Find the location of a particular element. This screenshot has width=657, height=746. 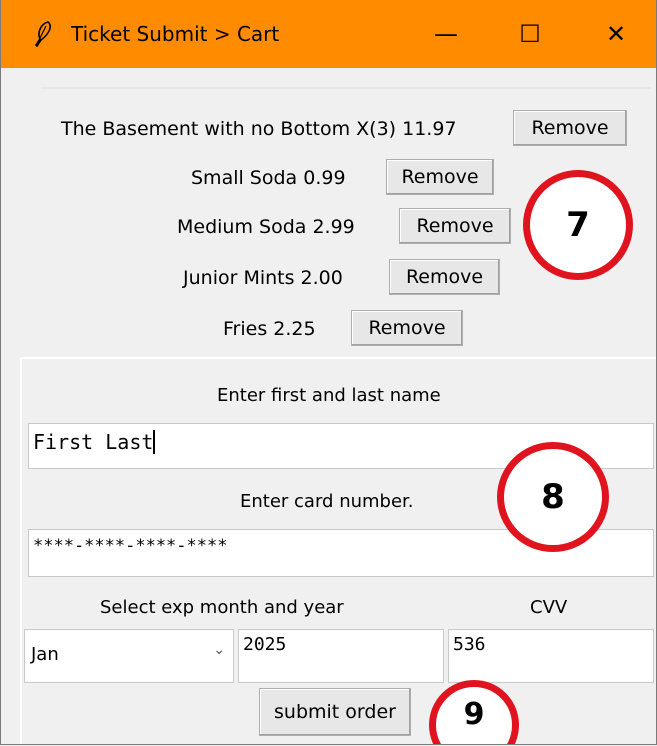

cart-item-text: Small Soda 0.99 is located at coordinates (268, 178).